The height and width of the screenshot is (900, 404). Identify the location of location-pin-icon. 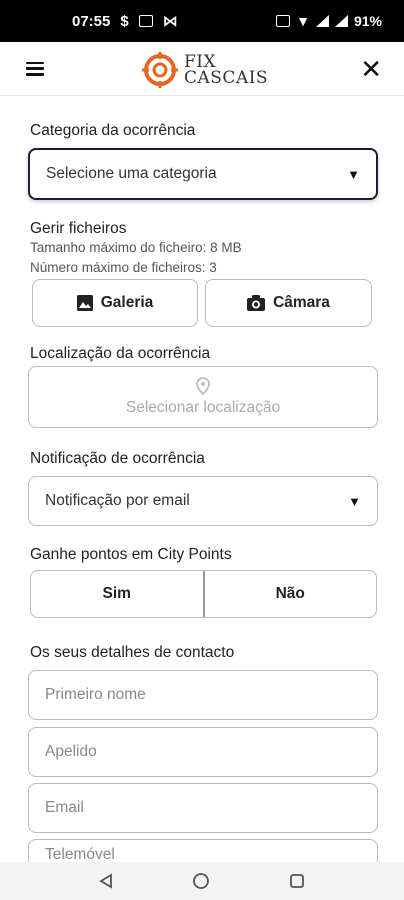
(203, 386).